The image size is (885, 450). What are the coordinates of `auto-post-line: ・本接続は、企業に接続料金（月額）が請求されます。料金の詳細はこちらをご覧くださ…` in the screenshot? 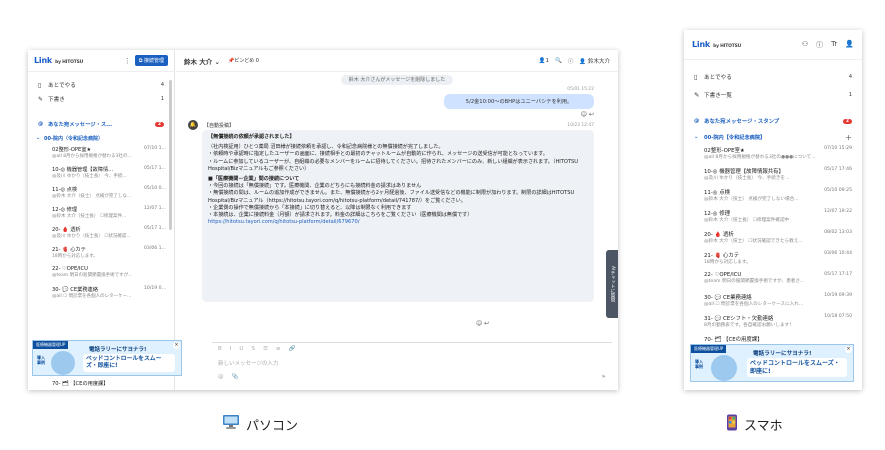 It's located at (340, 215).